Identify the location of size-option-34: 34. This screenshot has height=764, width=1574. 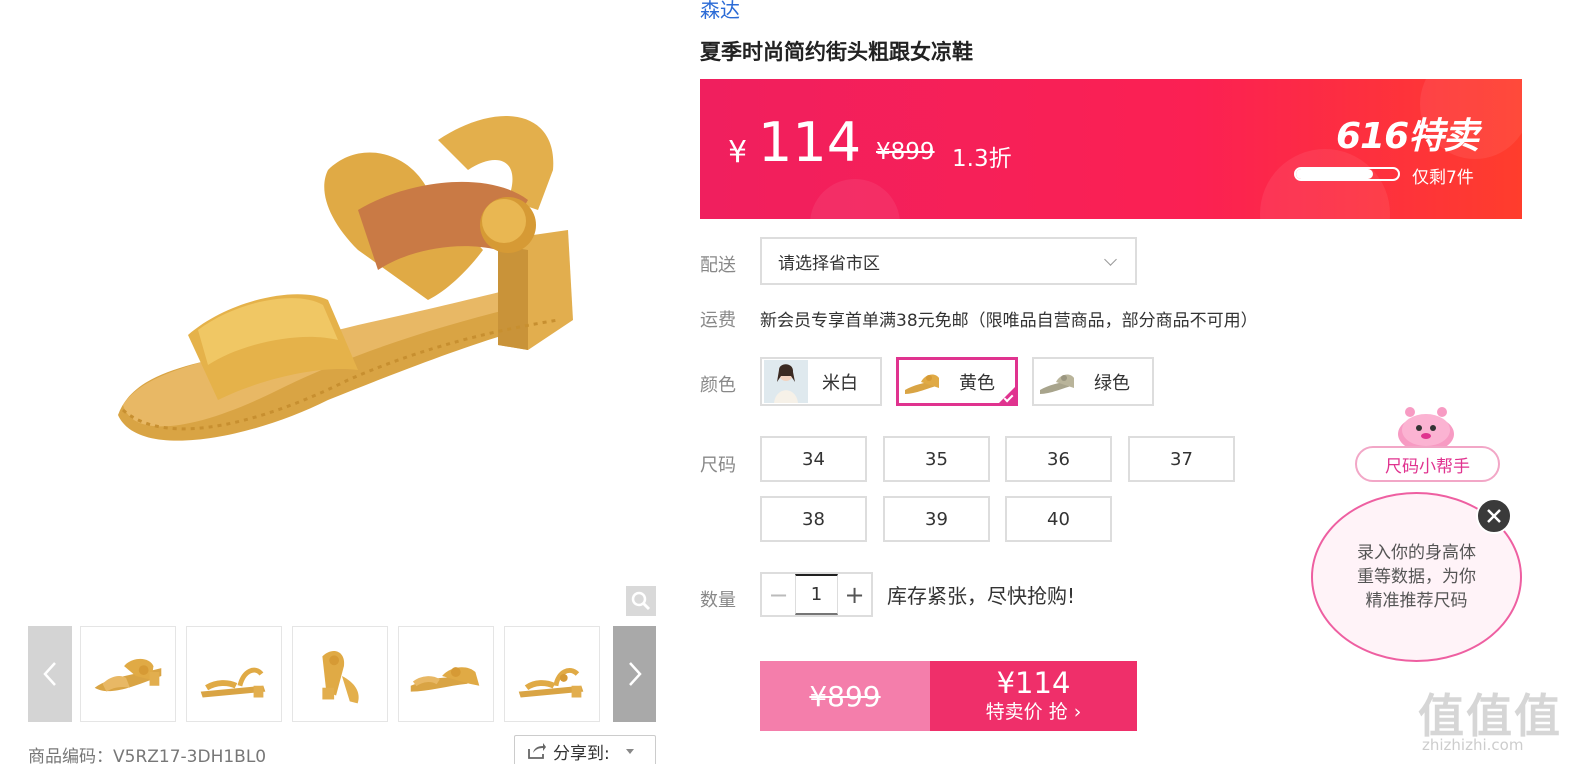
(813, 459).